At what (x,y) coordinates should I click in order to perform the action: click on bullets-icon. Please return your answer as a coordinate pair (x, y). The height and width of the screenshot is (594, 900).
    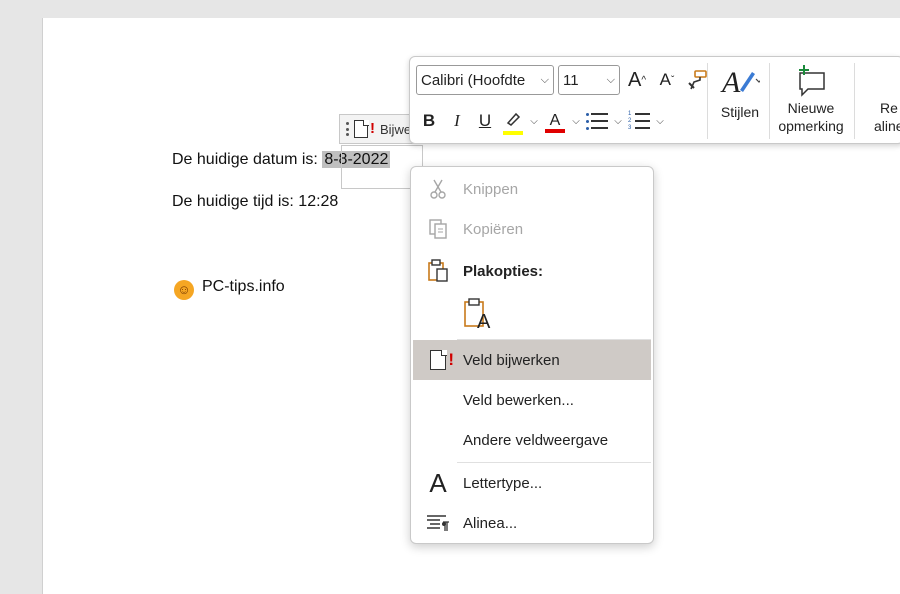
    Looking at the image, I should click on (597, 121).